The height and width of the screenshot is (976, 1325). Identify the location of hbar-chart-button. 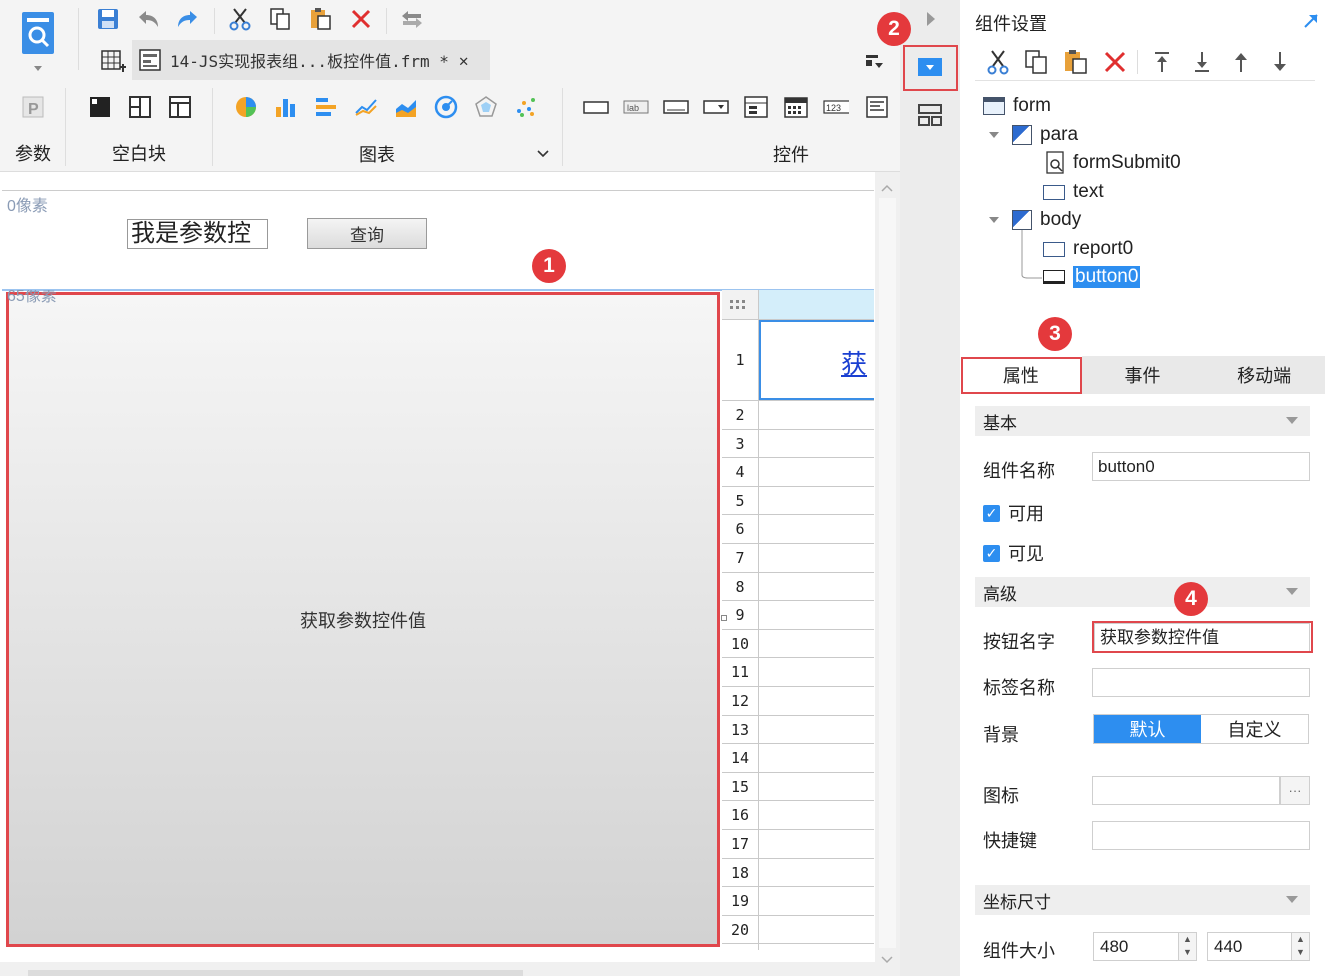
(326, 107).